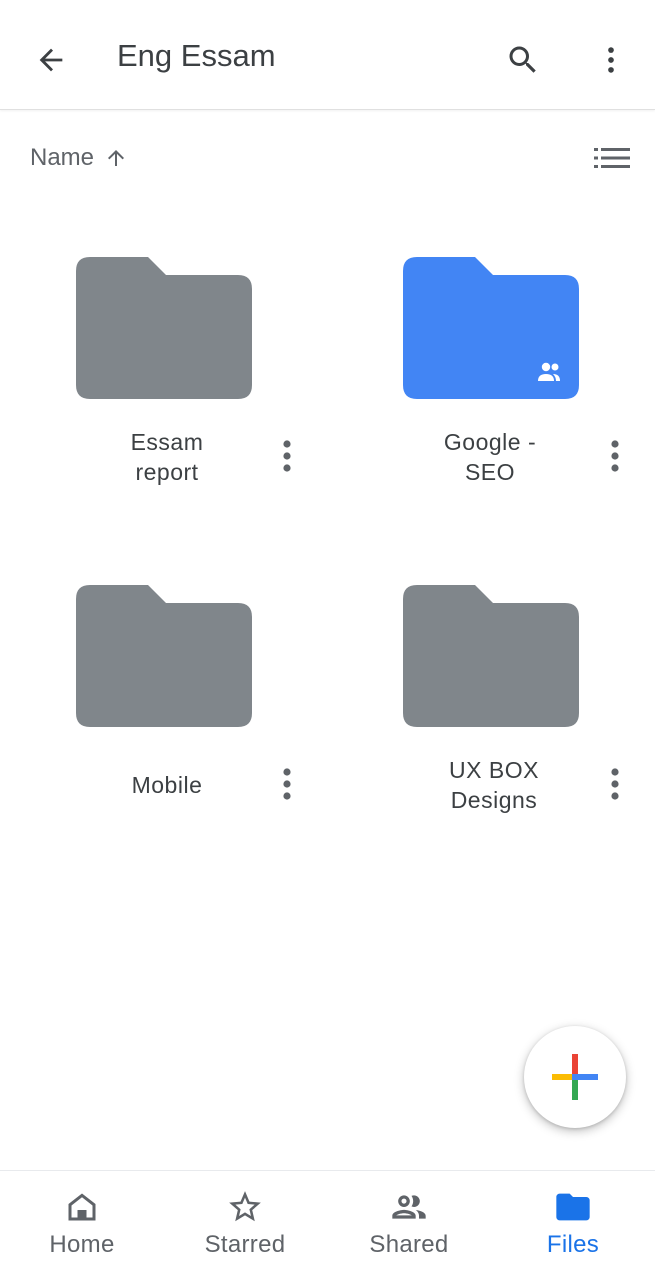 This screenshot has height=1280, width=655. Describe the element at coordinates (494, 770) in the screenshot. I see `folder-name-line: UX BOX` at that location.